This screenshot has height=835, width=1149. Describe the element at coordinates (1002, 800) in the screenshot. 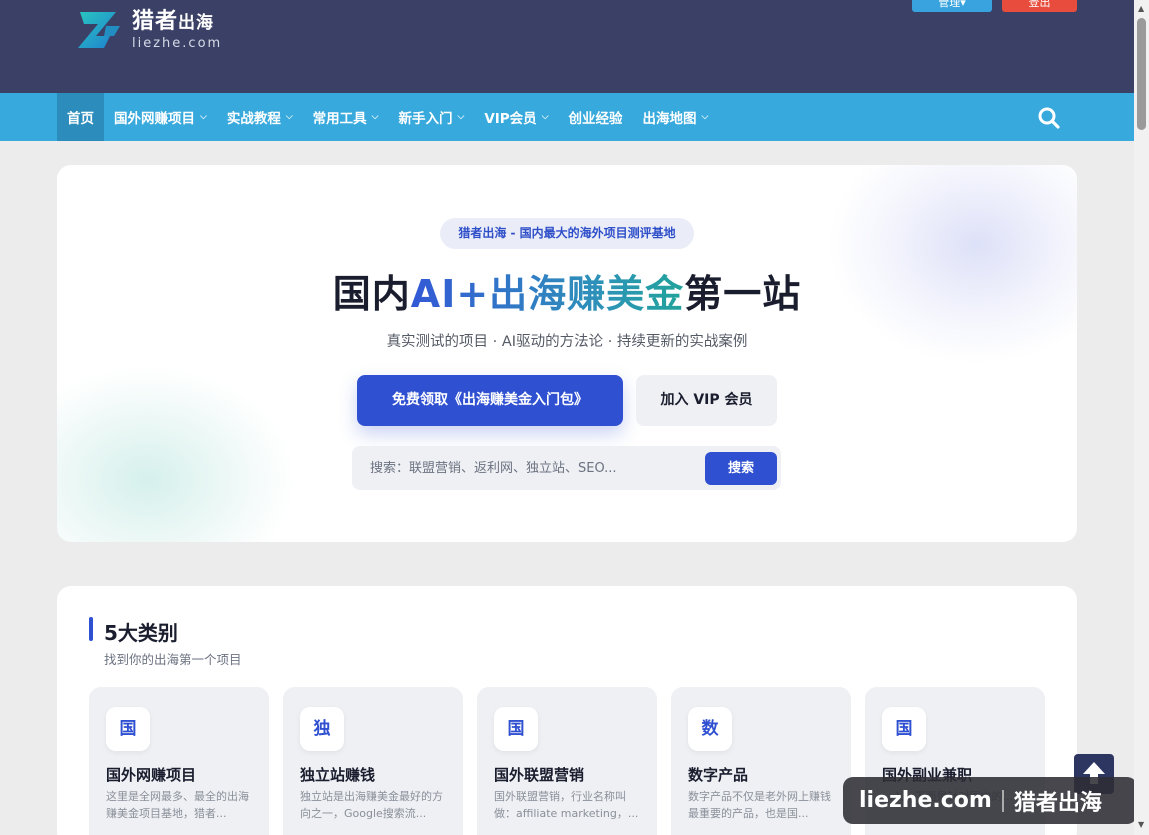

I see `badge-divider` at that location.